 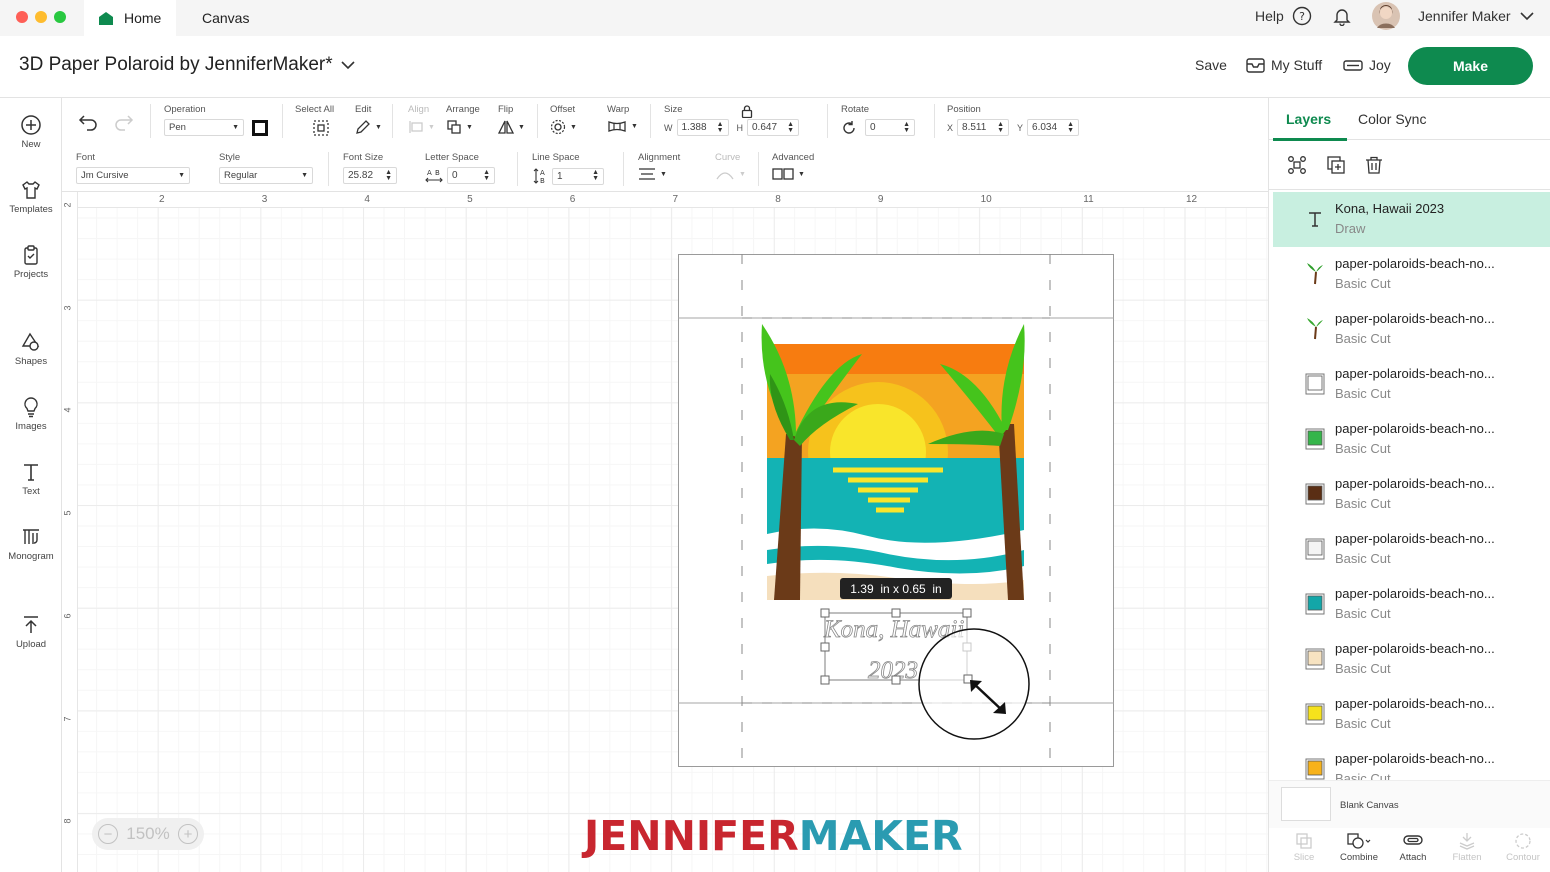 I want to click on save-button: Save, so click(x=1211, y=65).